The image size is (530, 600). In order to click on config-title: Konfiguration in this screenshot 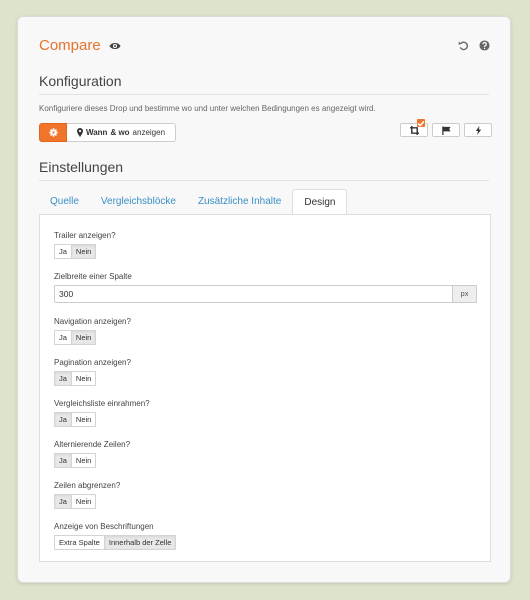, I will do `click(80, 81)`.